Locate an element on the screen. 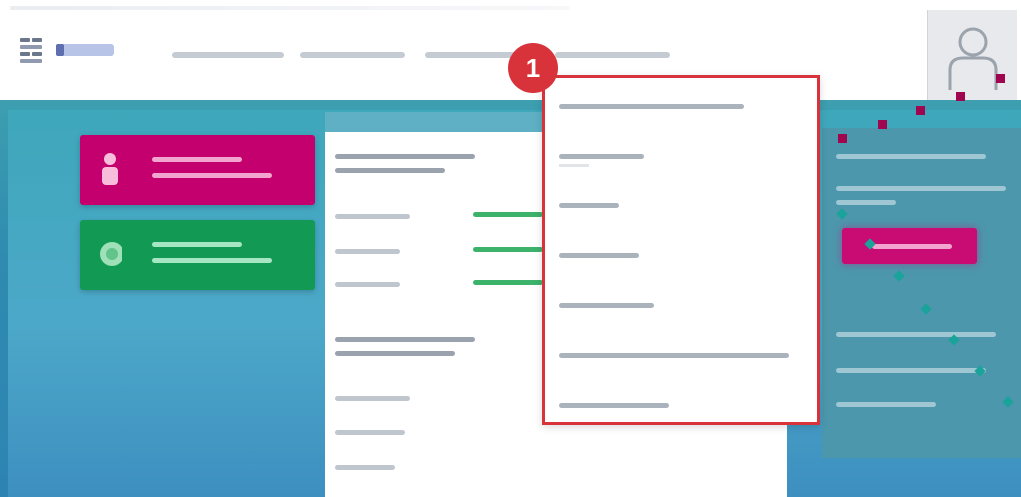 The image size is (1021, 497). section-heading-1b is located at coordinates (390, 170).